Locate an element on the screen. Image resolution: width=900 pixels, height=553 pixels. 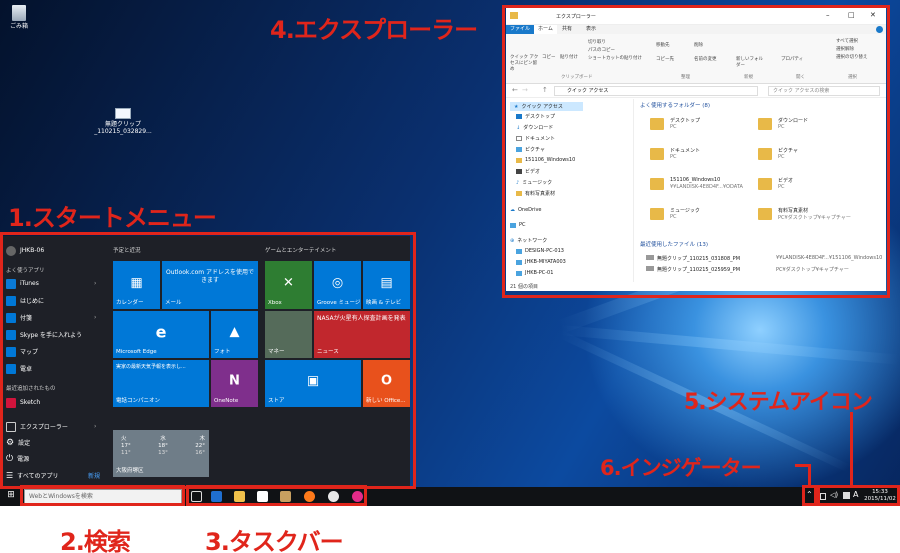
callout-system-icons: 5.システムアイコン is located at coordinates (778, 402).